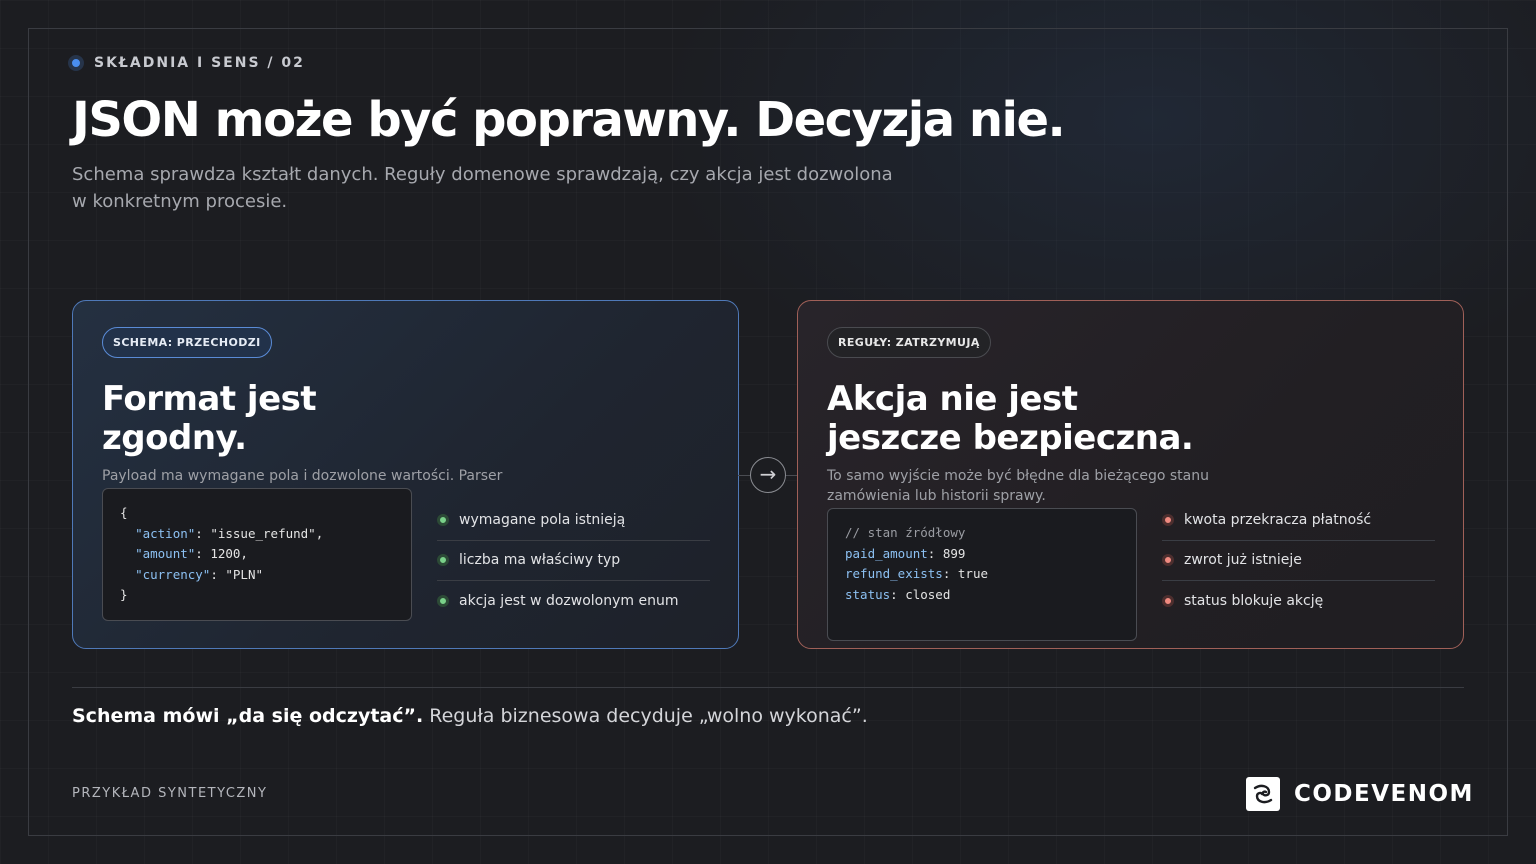 Image resolution: width=1536 pixels, height=864 pixels. Describe the element at coordinates (174, 438) in the screenshot. I see `schema-title-line-2: zgodny.` at that location.